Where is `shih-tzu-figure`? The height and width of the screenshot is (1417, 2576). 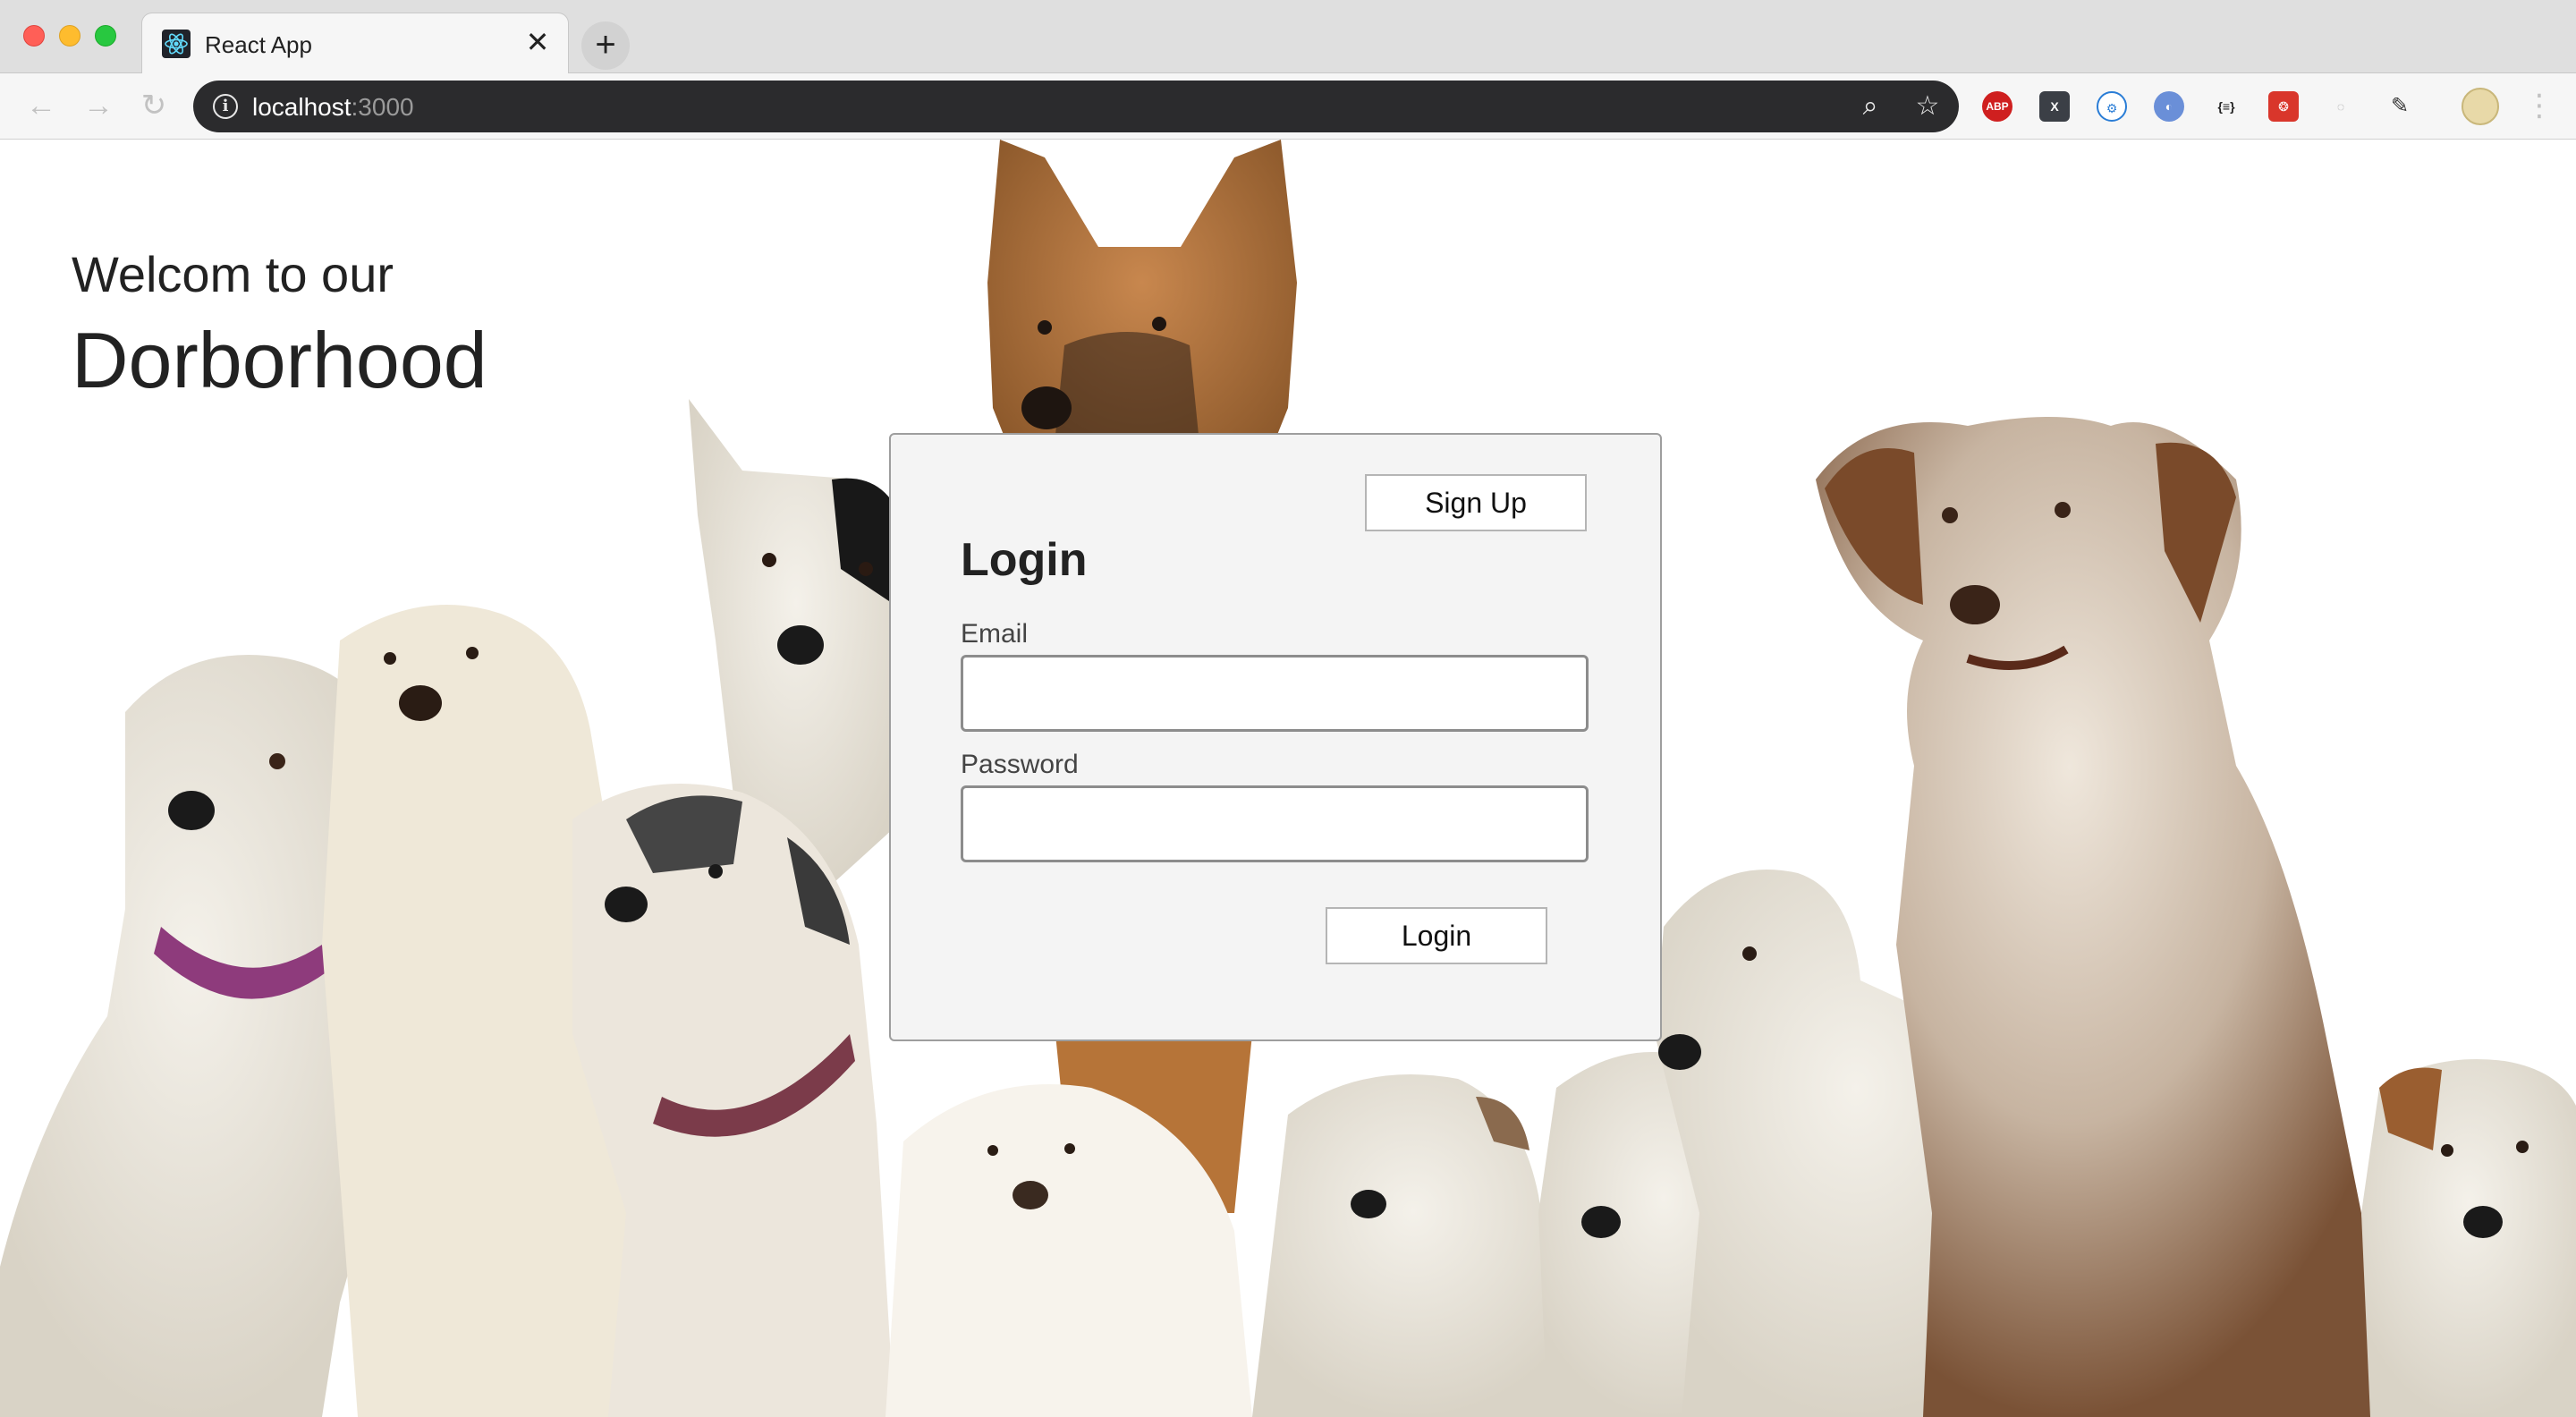
shih-tzu-figure is located at coordinates (733, 1100).